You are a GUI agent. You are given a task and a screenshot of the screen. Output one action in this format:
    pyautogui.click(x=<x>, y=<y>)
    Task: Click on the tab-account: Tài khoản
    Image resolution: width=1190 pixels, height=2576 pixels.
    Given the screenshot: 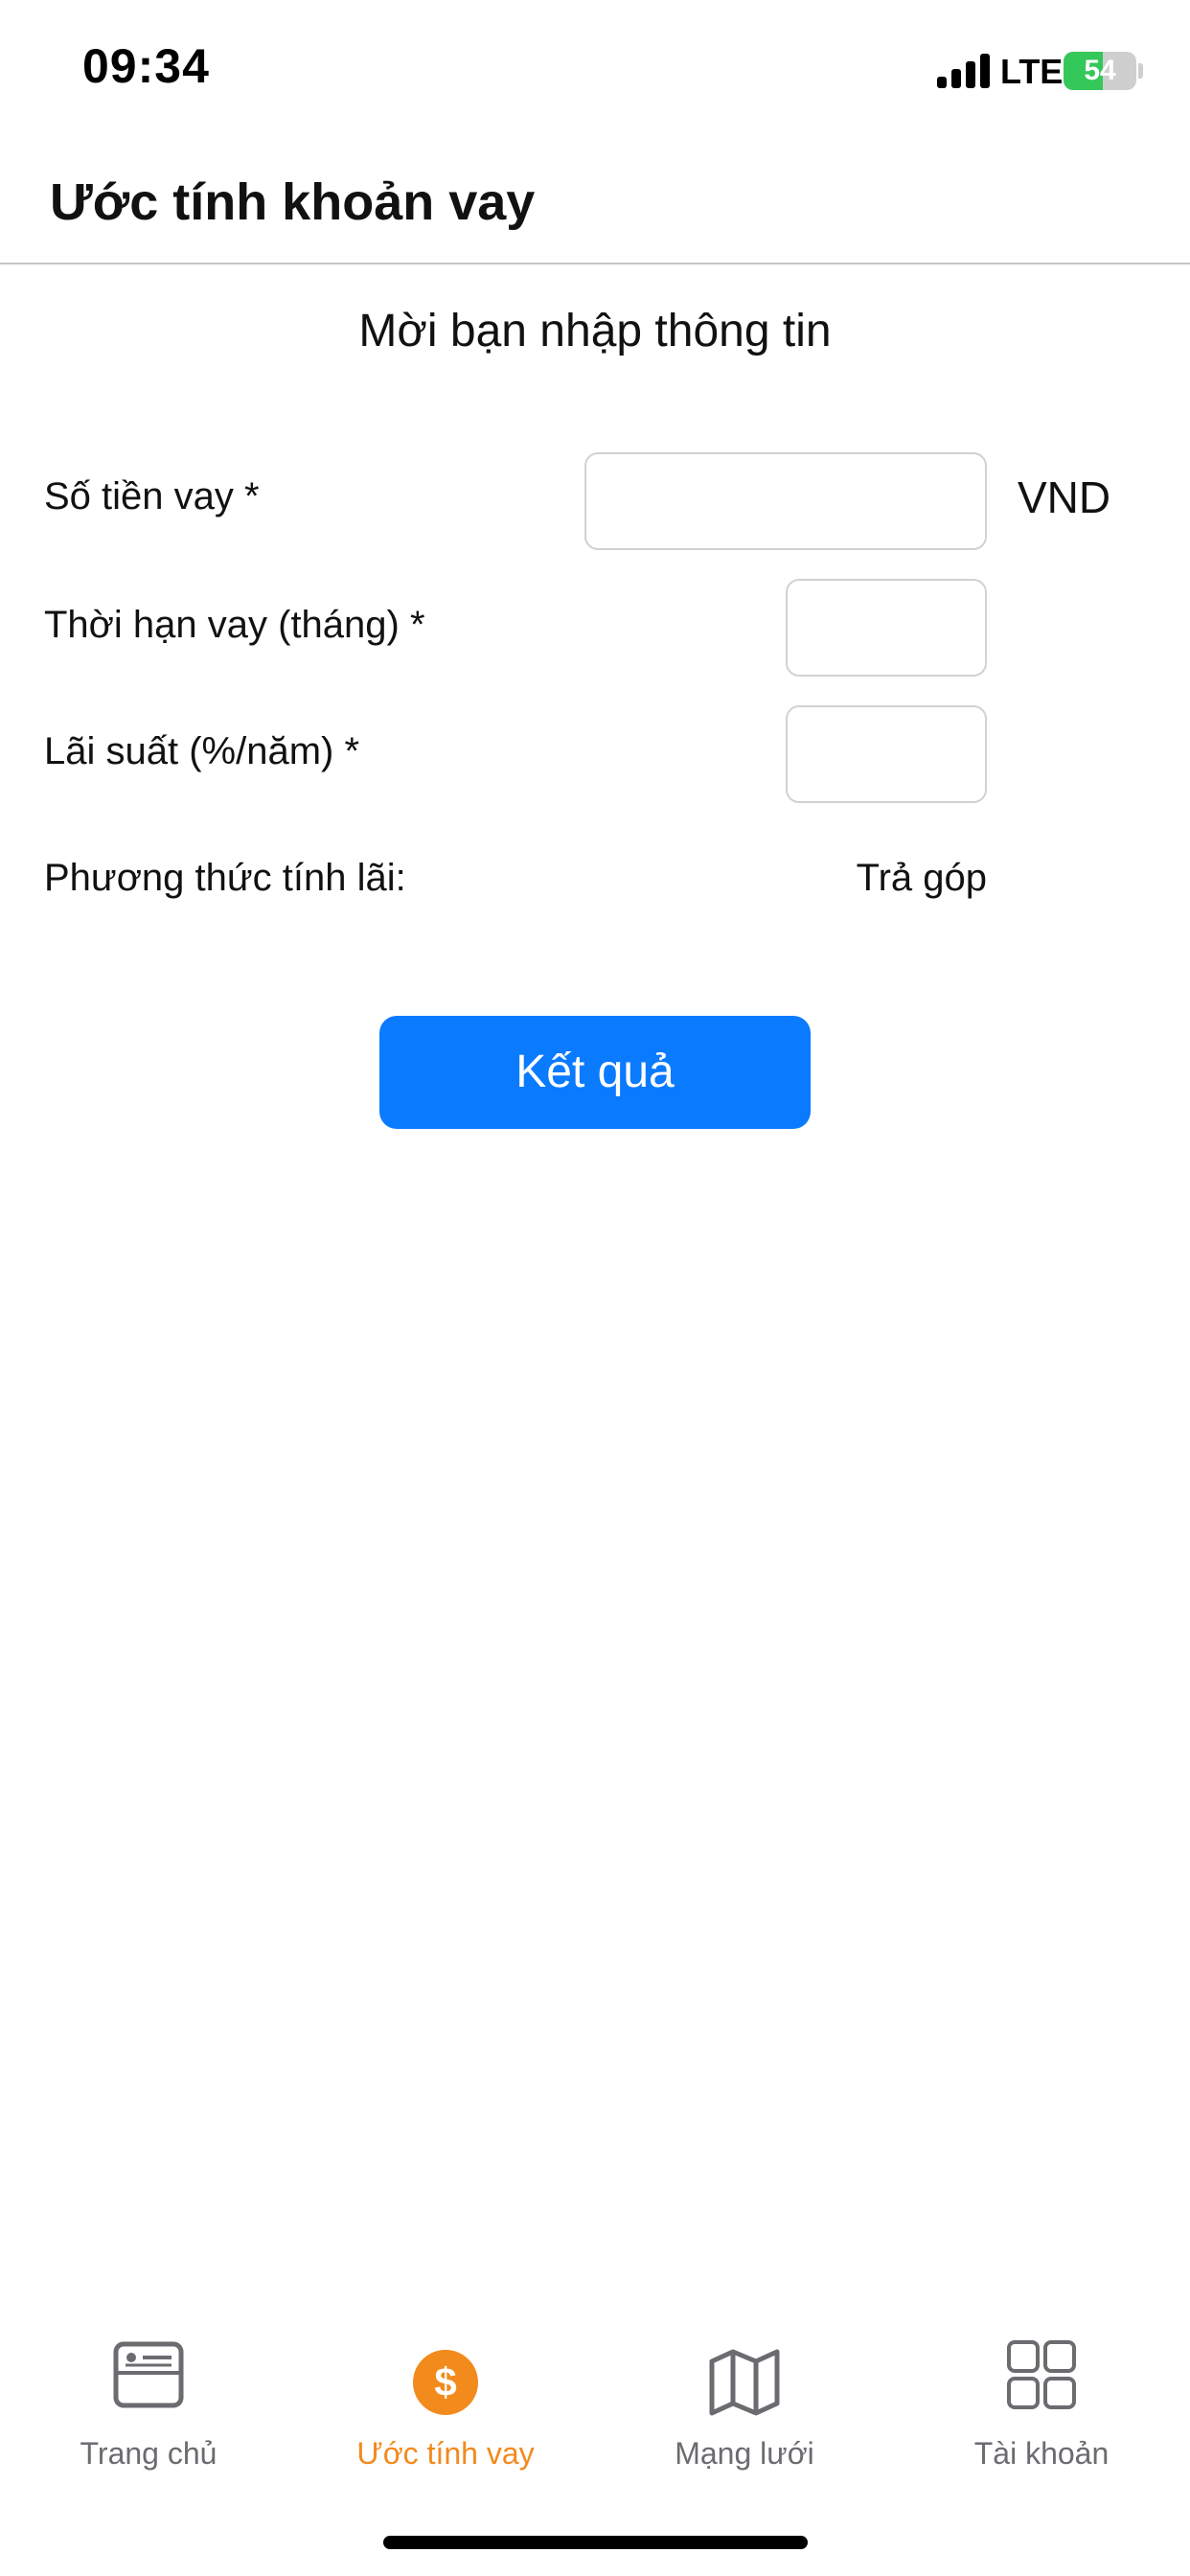 What is the action you would take?
    pyautogui.click(x=1041, y=2410)
    